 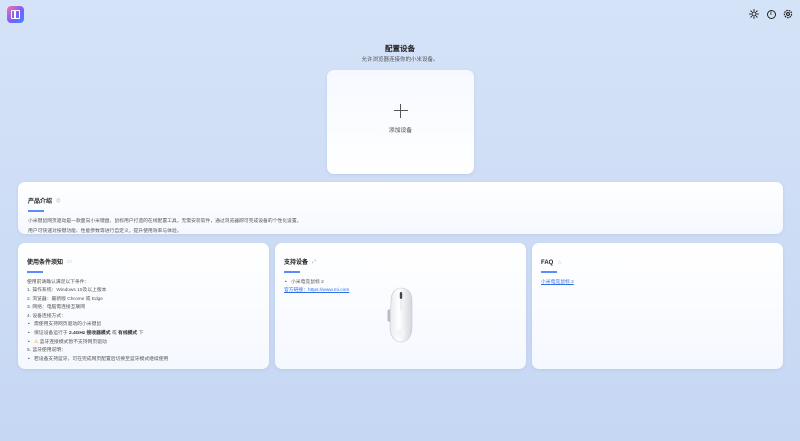 I want to click on faq-card: FAQ ☆ 小米电竞鼠标 2, so click(x=657, y=306).